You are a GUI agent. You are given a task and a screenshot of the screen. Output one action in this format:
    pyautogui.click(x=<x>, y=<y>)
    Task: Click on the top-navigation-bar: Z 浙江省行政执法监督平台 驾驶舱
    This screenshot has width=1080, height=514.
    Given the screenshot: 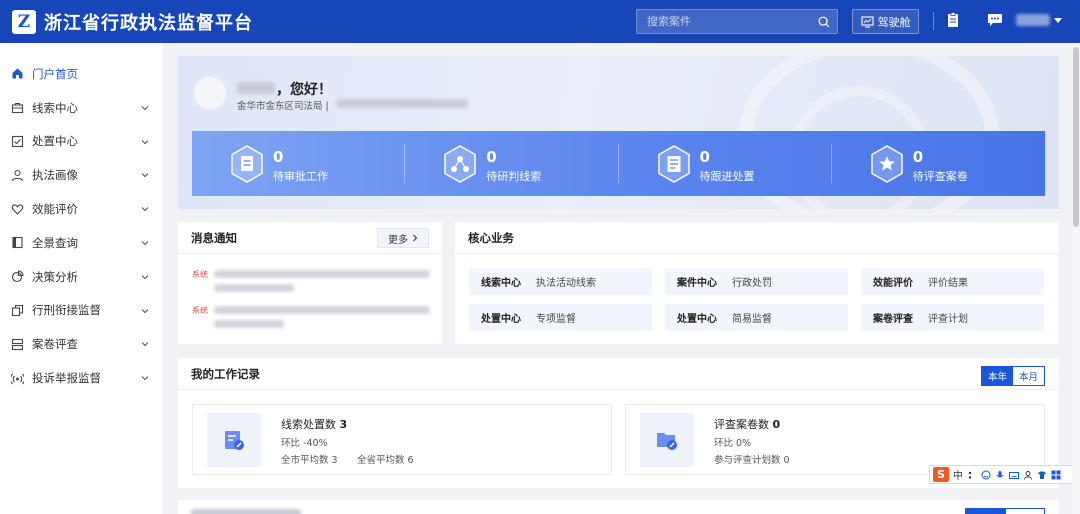 What is the action you would take?
    pyautogui.click(x=540, y=21)
    